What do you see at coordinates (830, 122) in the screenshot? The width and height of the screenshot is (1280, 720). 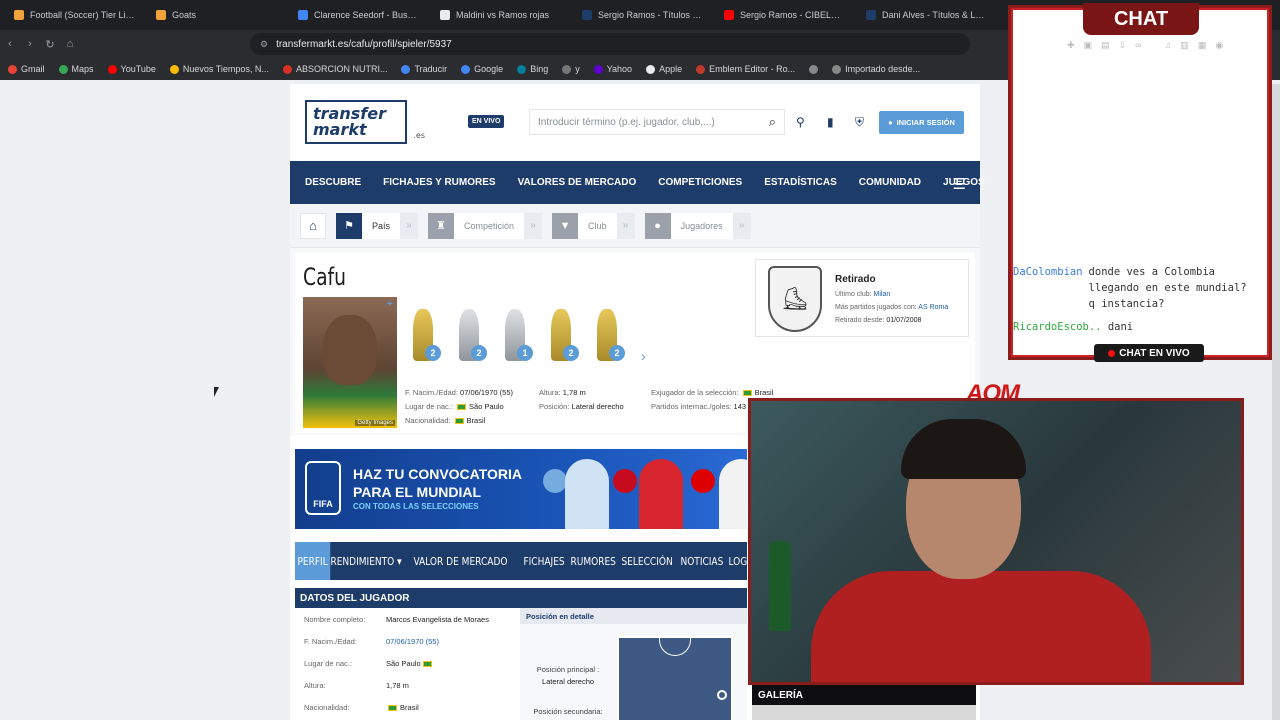 I see `bookmark-icon: ▮` at bounding box center [830, 122].